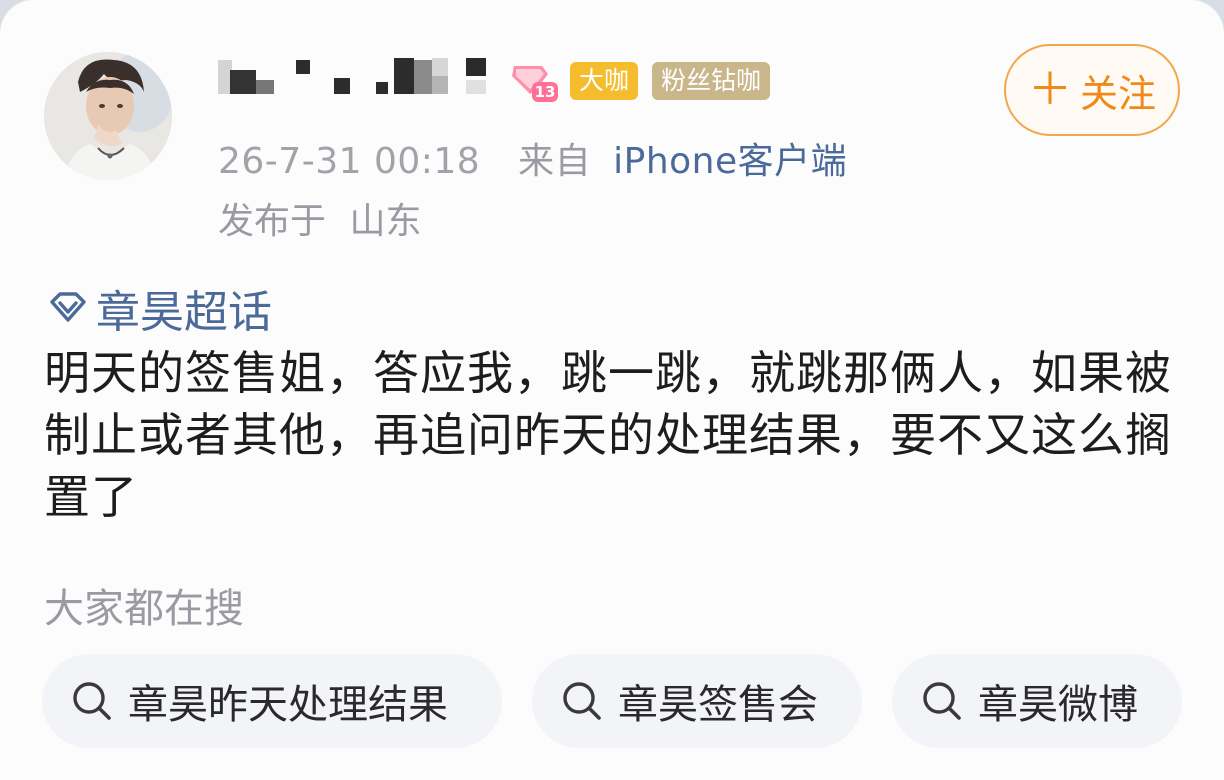 This screenshot has height=780, width=1224. Describe the element at coordinates (718, 705) in the screenshot. I see `search-chip-label: 章昊签售会` at that location.